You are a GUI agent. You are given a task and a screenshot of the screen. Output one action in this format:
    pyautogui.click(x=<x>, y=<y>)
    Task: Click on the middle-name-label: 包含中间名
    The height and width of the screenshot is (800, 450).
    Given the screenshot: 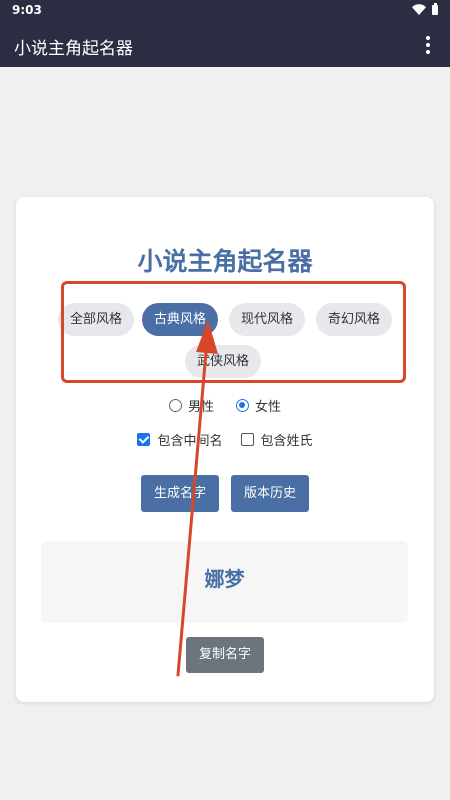 What is the action you would take?
    pyautogui.click(x=190, y=441)
    